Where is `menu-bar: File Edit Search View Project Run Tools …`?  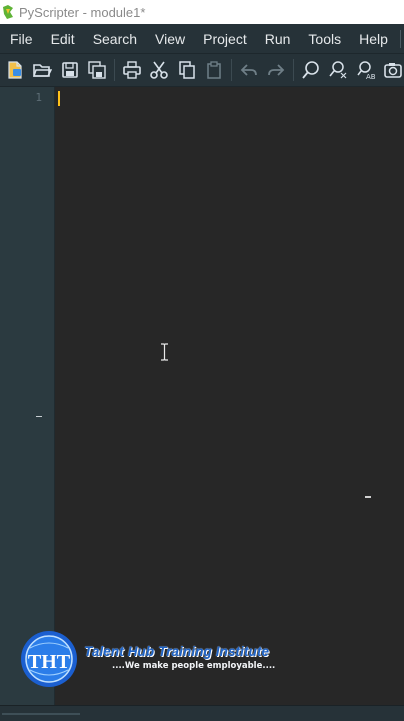
menu-bar: File Edit Search View Project Run Tools … is located at coordinates (202, 39).